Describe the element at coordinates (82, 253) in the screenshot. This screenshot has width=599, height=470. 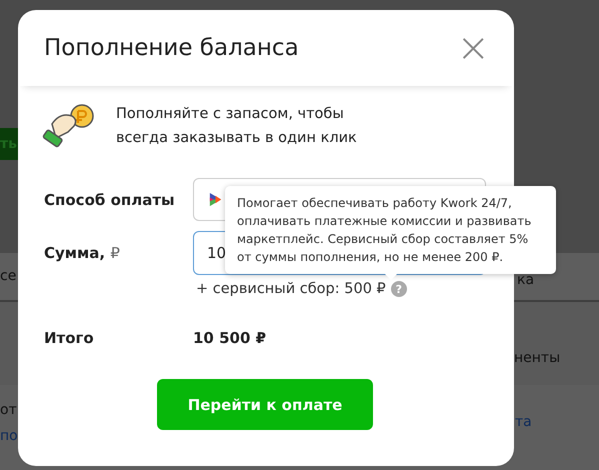
I see `field-label: Сумма, ₽` at that location.